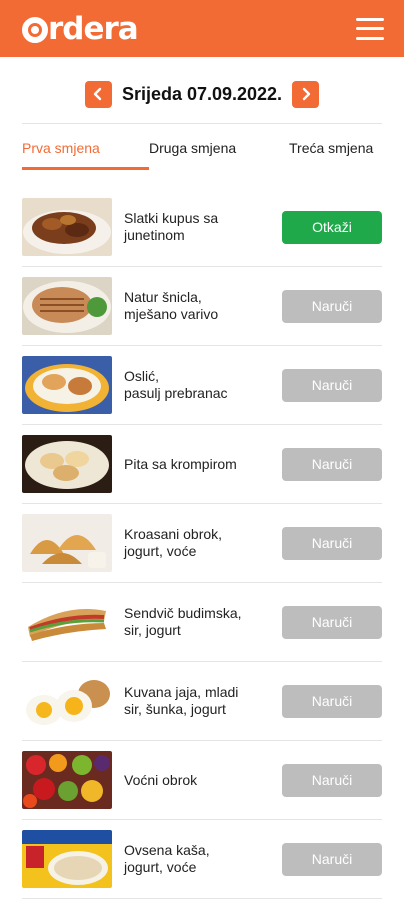  What do you see at coordinates (161, 779) in the screenshot?
I see `meal-name: Voćni obrok` at bounding box center [161, 779].